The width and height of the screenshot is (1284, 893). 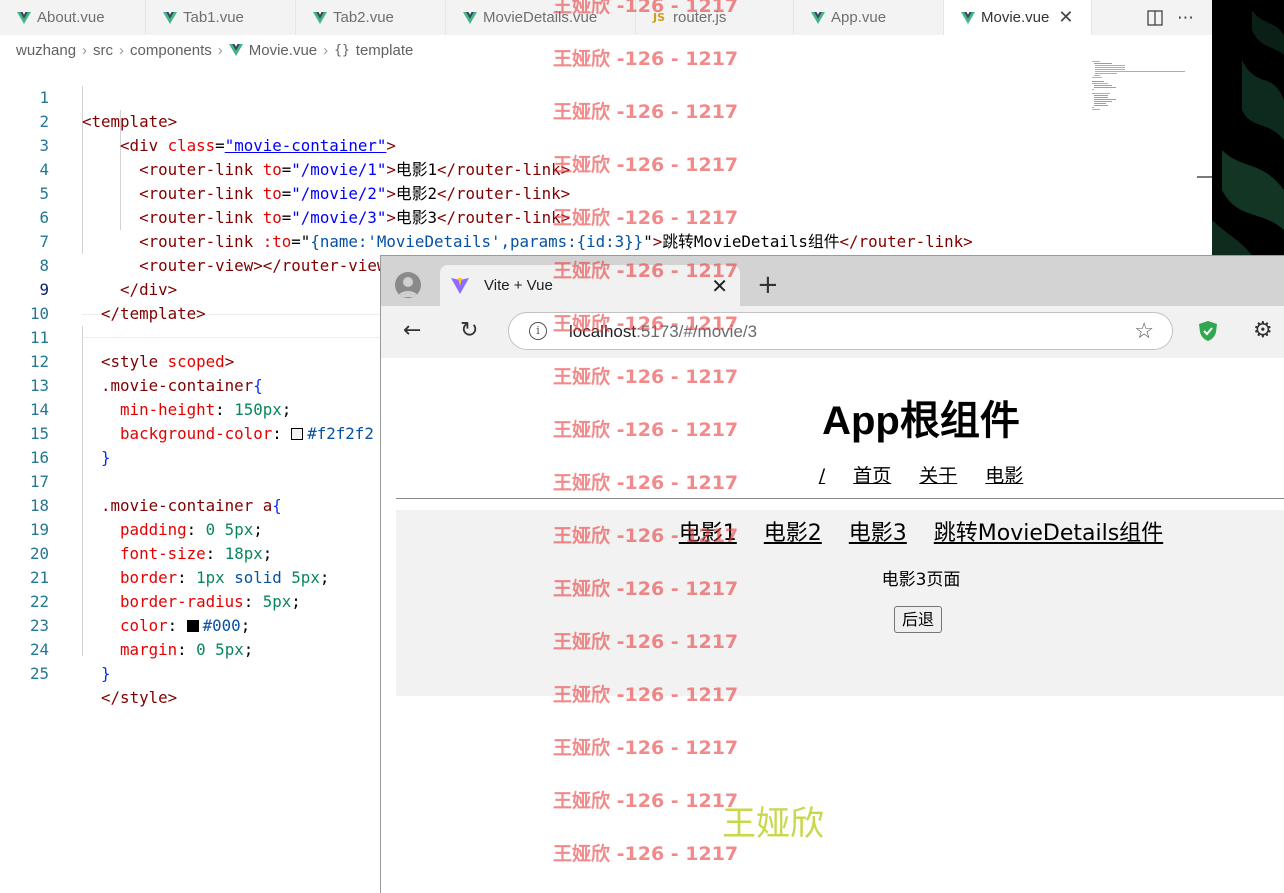 What do you see at coordinates (1263, 330) in the screenshot?
I see `extensions-puzzle-icon: ⚙` at bounding box center [1263, 330].